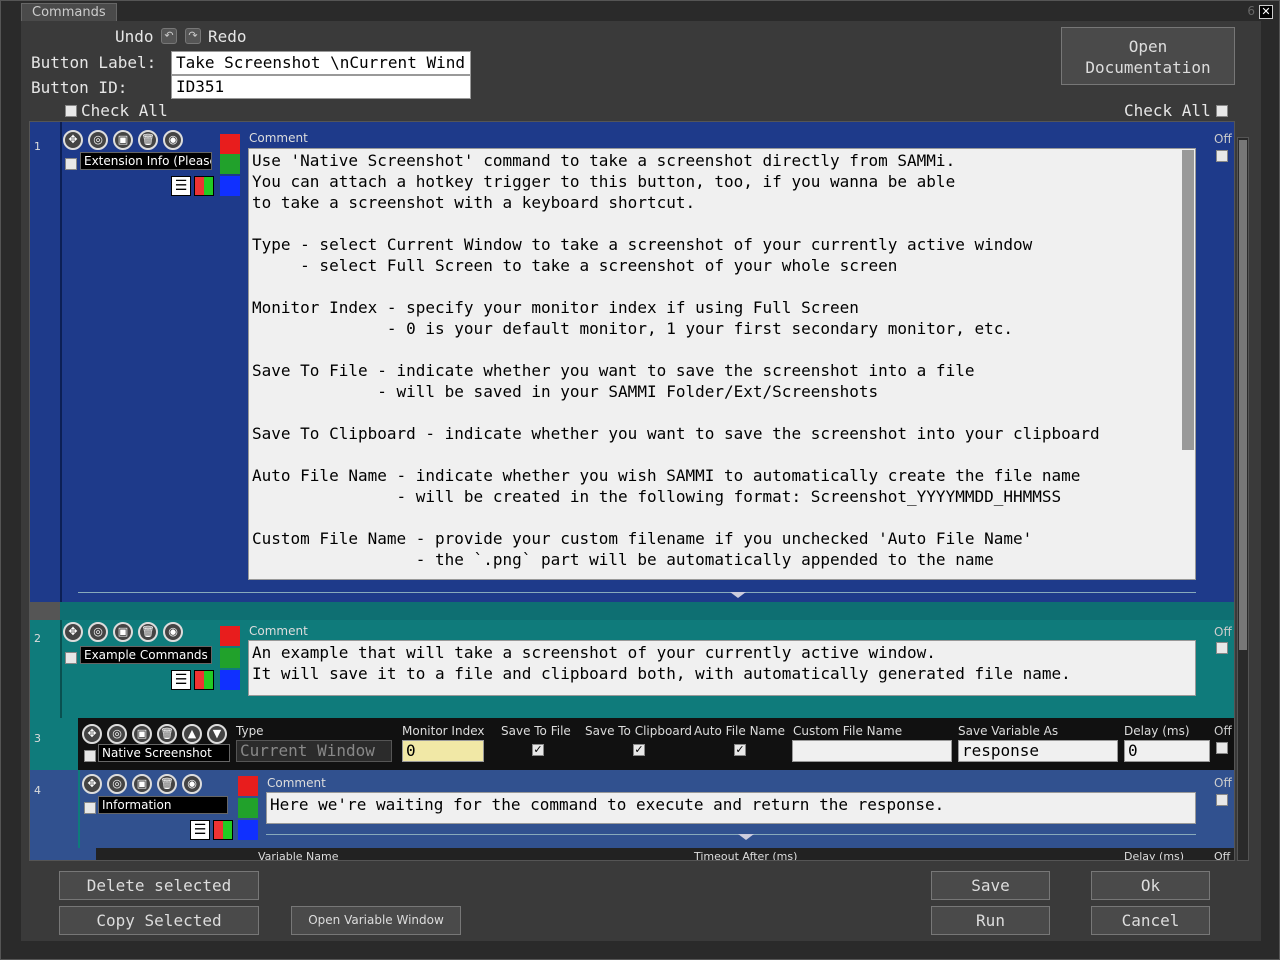 The height and width of the screenshot is (960, 1280). What do you see at coordinates (250, 731) in the screenshot?
I see `type-header: Type` at bounding box center [250, 731].